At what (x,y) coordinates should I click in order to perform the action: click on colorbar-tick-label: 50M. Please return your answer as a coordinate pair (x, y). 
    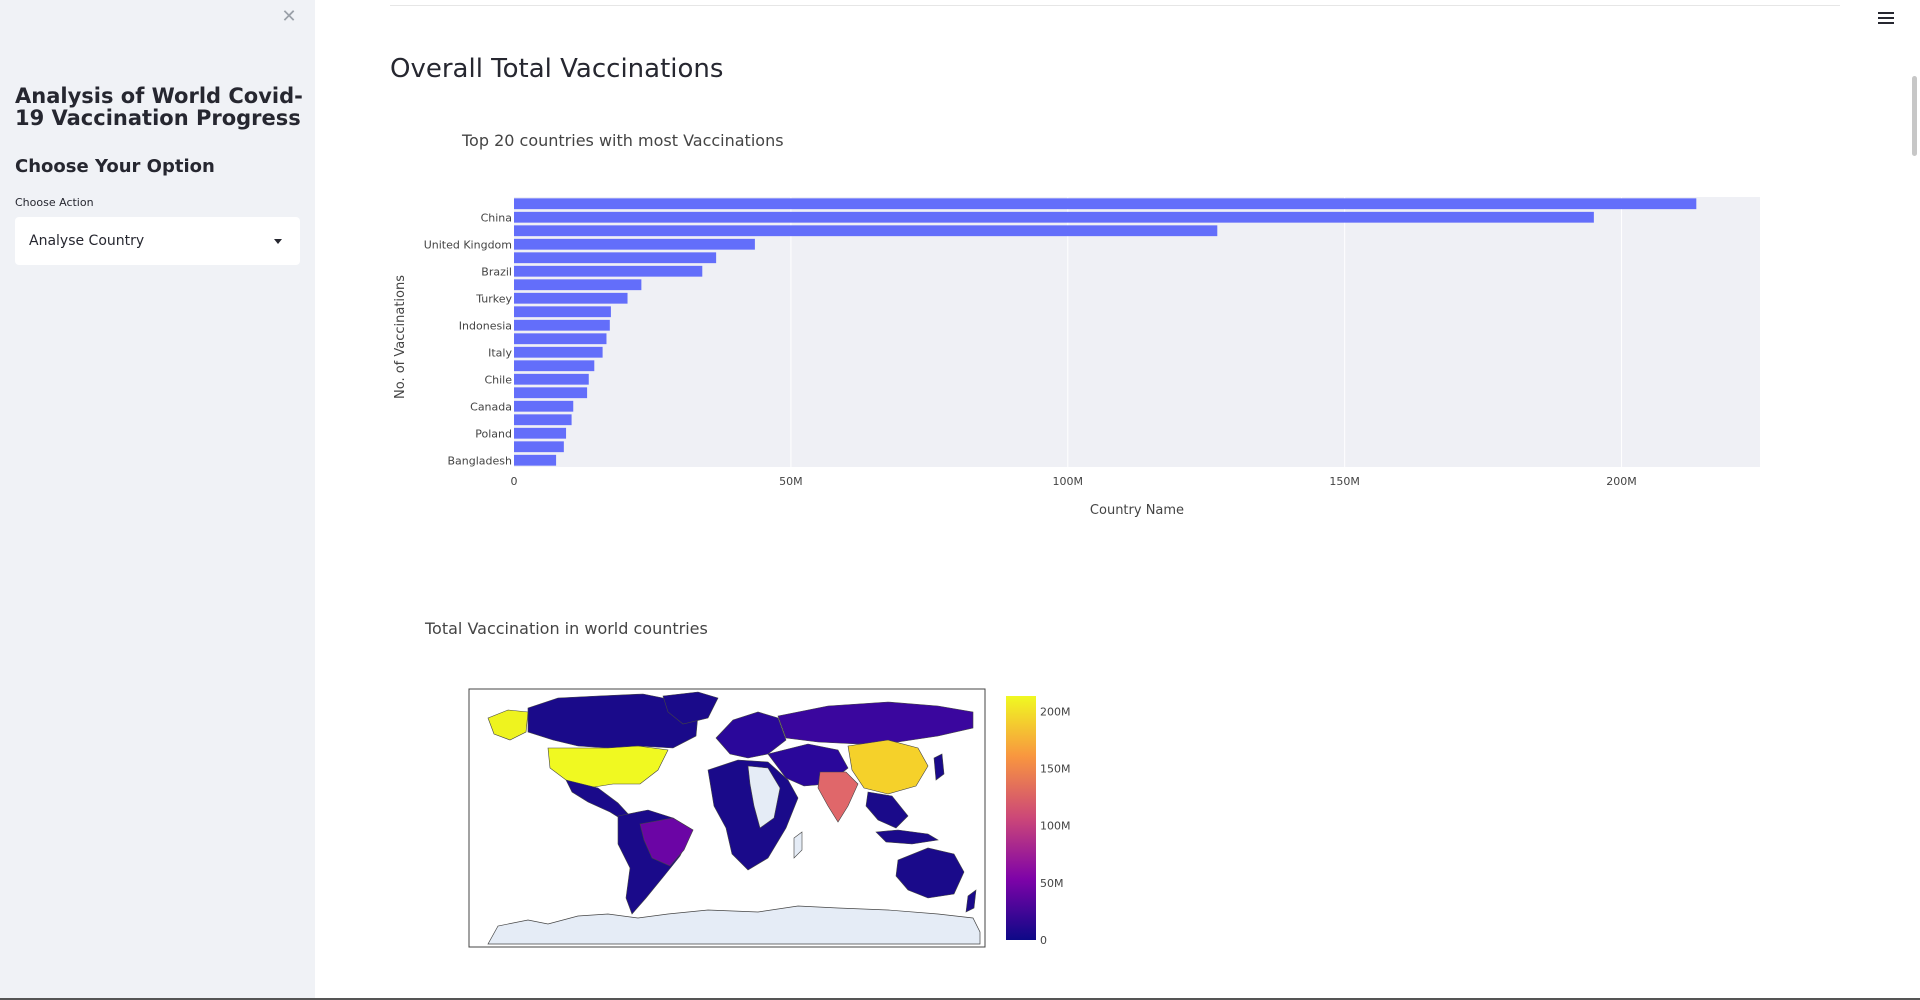
    Looking at the image, I should click on (1052, 883).